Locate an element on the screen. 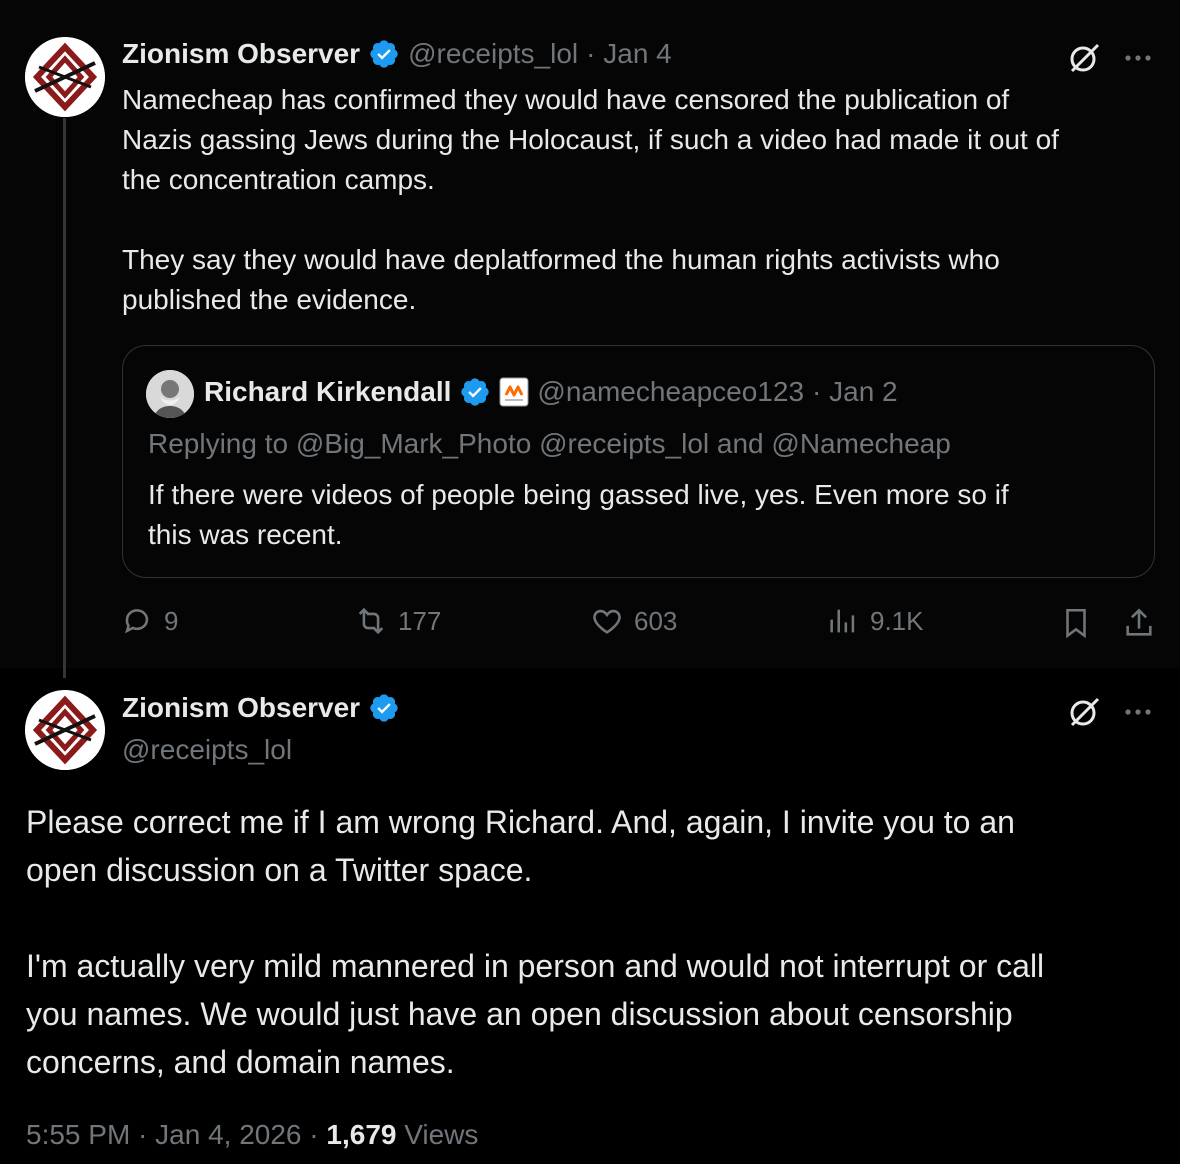 This screenshot has width=1180, height=1164. reply-button: 9 is located at coordinates (149, 621).